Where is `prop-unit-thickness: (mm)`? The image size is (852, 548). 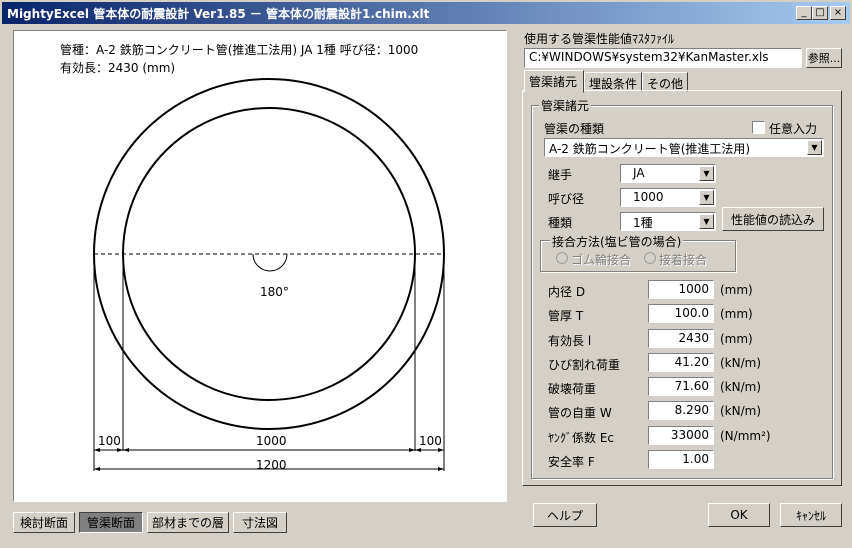 prop-unit-thickness: (mm) is located at coordinates (736, 314).